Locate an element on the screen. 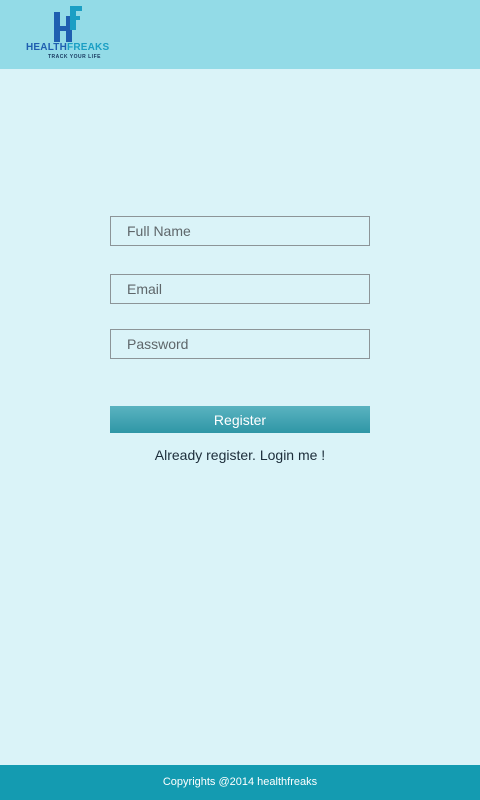 Image resolution: width=480 pixels, height=800 pixels. login-link: Already register. Login me ! is located at coordinates (240, 455).